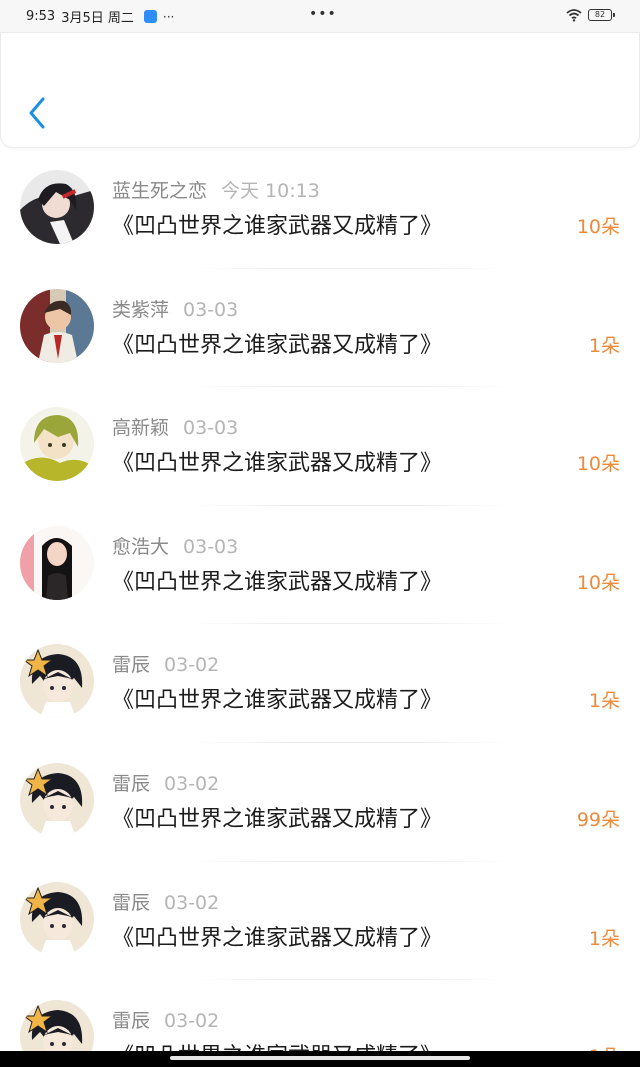 The image size is (640, 1067). I want to click on list-item: 蓝生死之恋 今天 10:13 《凹凸世界之谁家武器又成精了》 10朵, so click(320, 209).